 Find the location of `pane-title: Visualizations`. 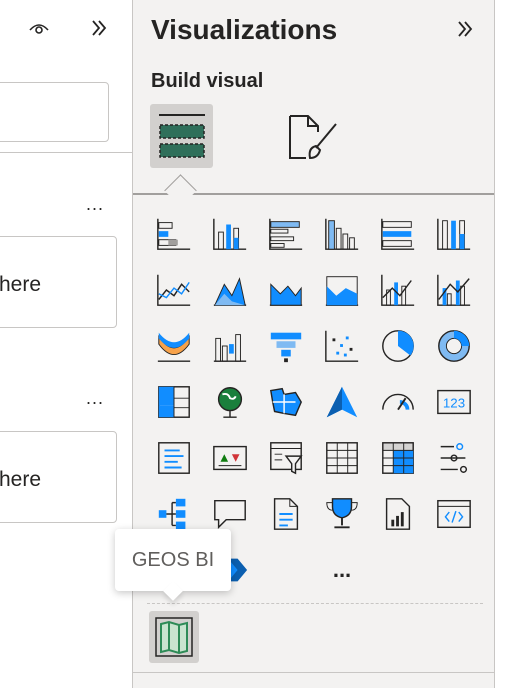

pane-title: Visualizations is located at coordinates (244, 29).